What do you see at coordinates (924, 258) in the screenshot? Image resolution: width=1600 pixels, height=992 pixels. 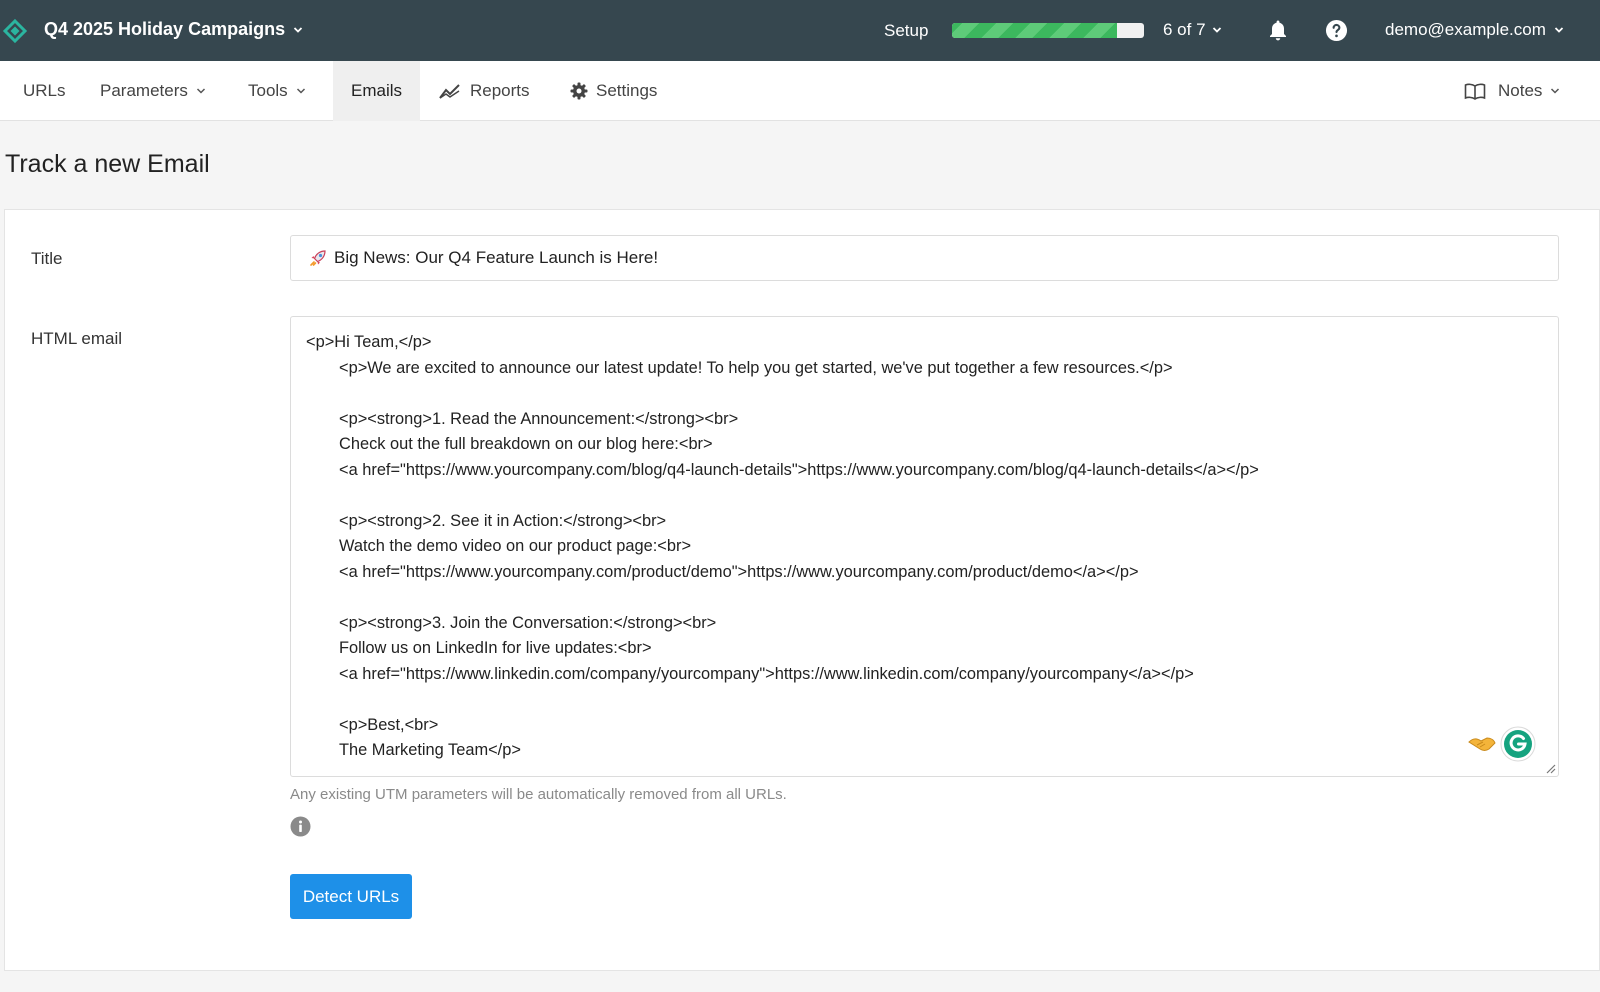 I see `title-input: Big News: Our Q4 Feature Launch is Here!` at bounding box center [924, 258].